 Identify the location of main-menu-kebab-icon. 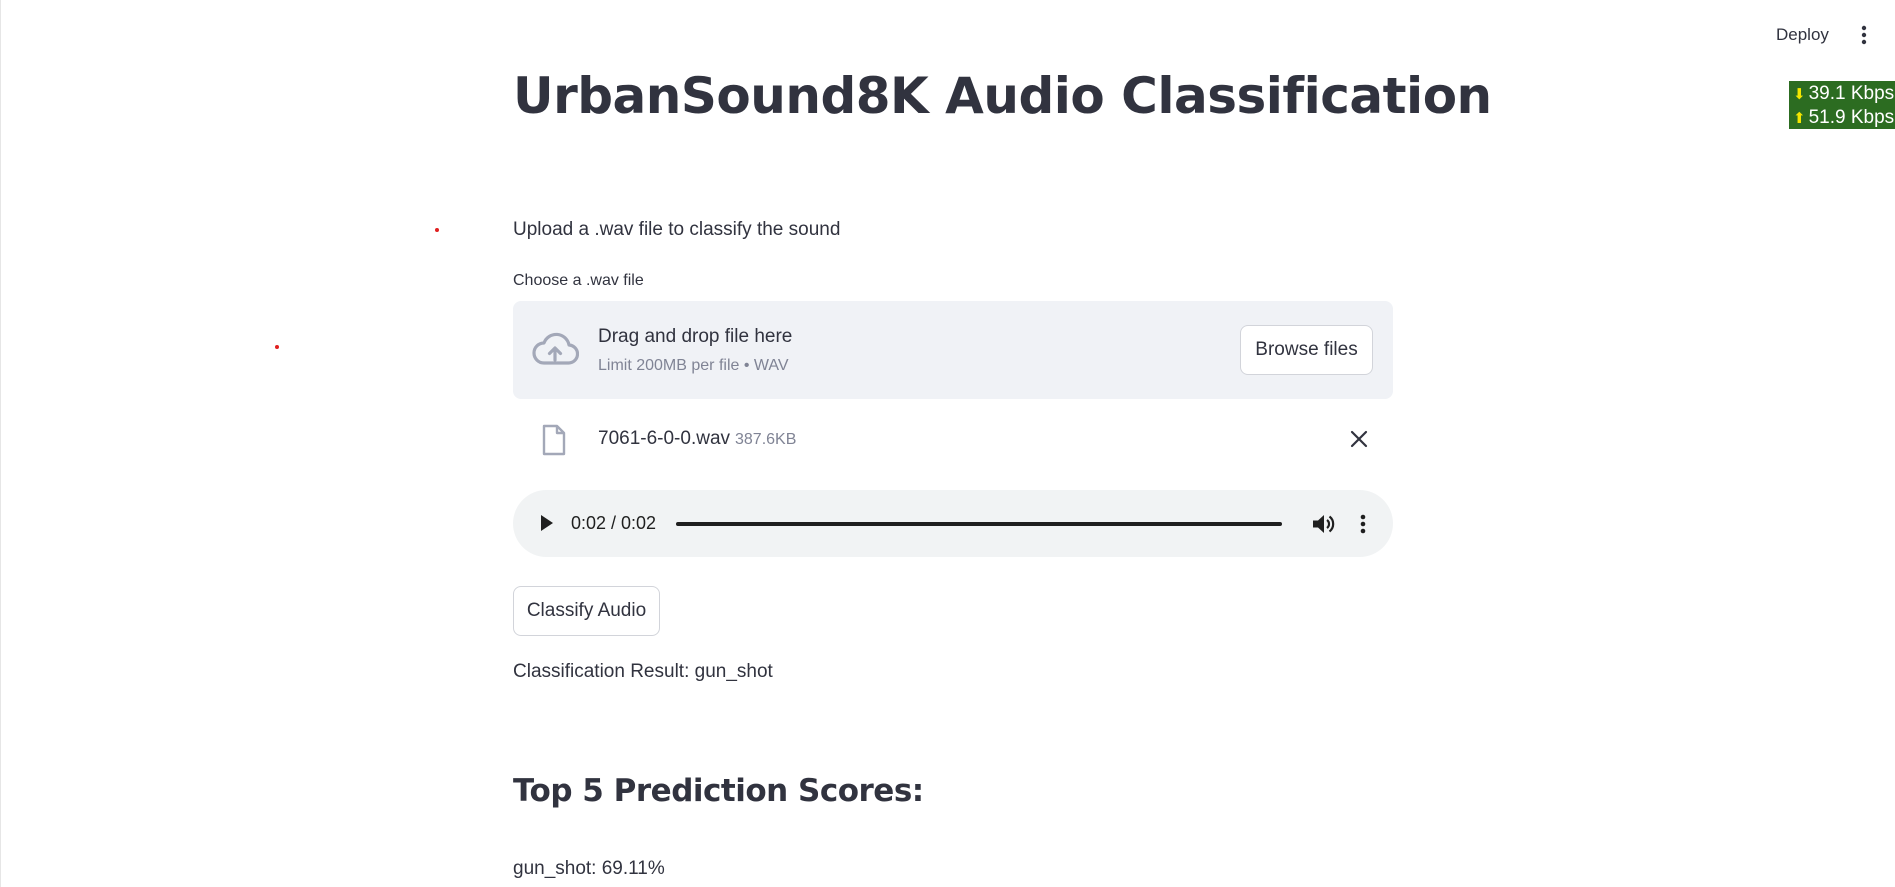
(1864, 35).